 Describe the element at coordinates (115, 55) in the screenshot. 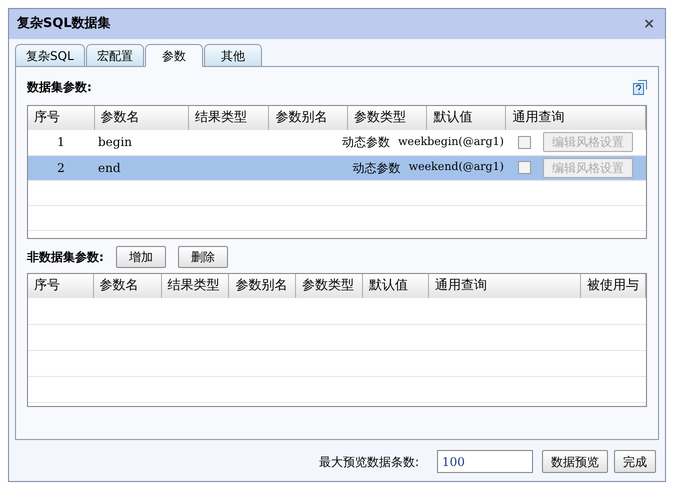

I see `tab: 宏配置` at that location.